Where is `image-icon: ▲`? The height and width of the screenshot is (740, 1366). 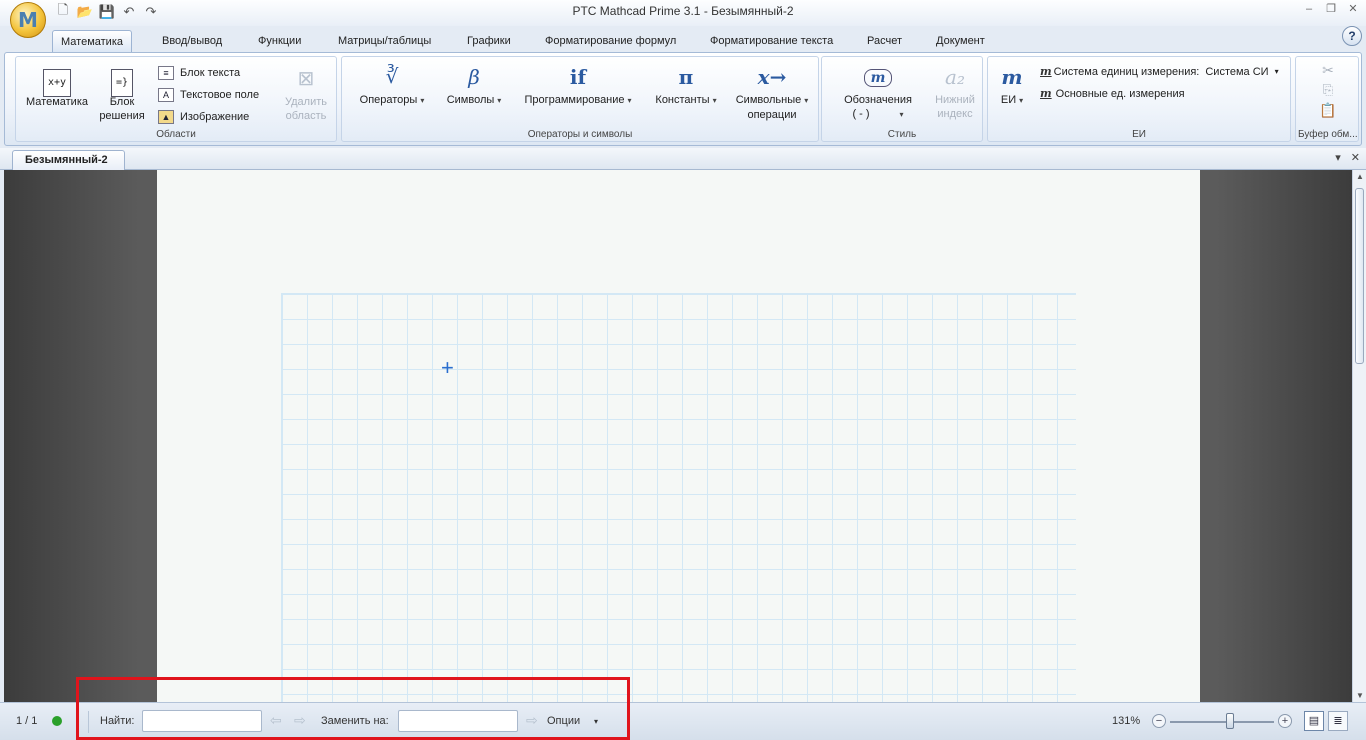 image-icon: ▲ is located at coordinates (166, 117).